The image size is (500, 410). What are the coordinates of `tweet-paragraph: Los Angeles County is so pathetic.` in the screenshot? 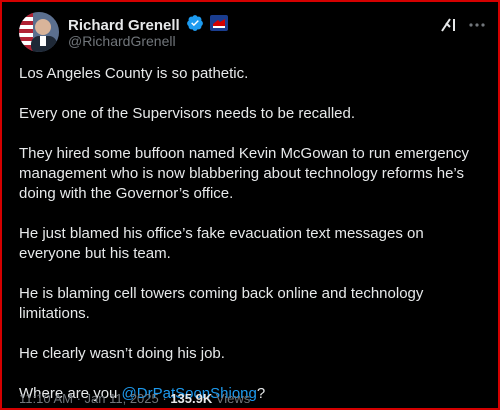 It's located at (134, 73).